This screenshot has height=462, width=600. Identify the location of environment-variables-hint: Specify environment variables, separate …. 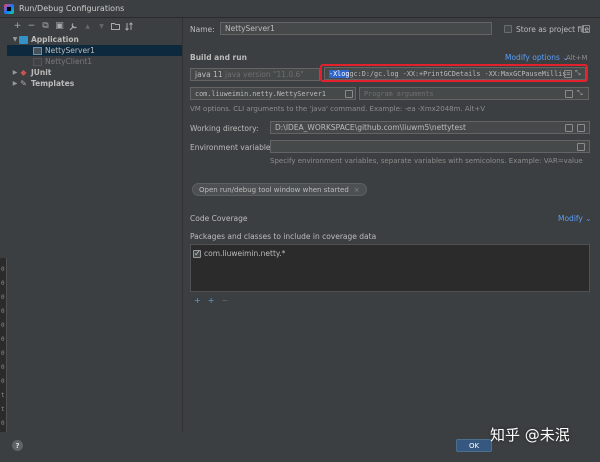
(426, 161).